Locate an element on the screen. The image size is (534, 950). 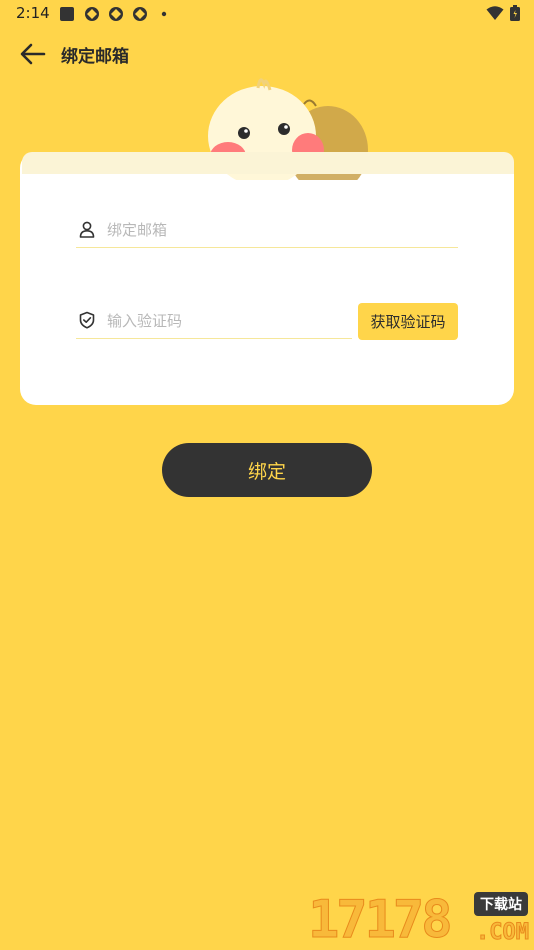
watermark-logo: 17178 下载站 .COM is located at coordinates (421, 919).